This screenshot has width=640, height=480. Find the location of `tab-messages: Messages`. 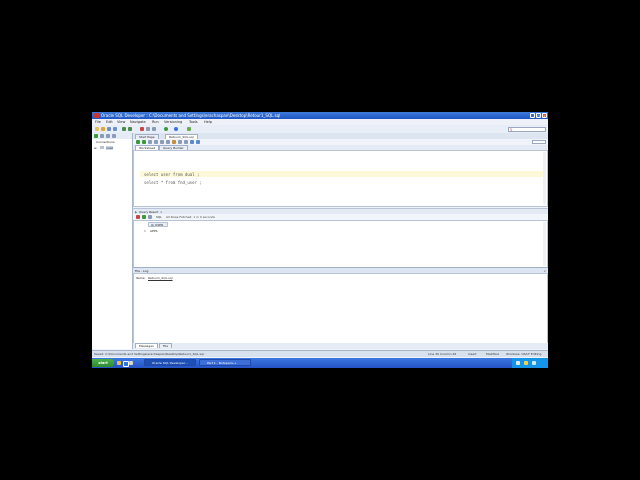

tab-messages: Messages is located at coordinates (146, 345).